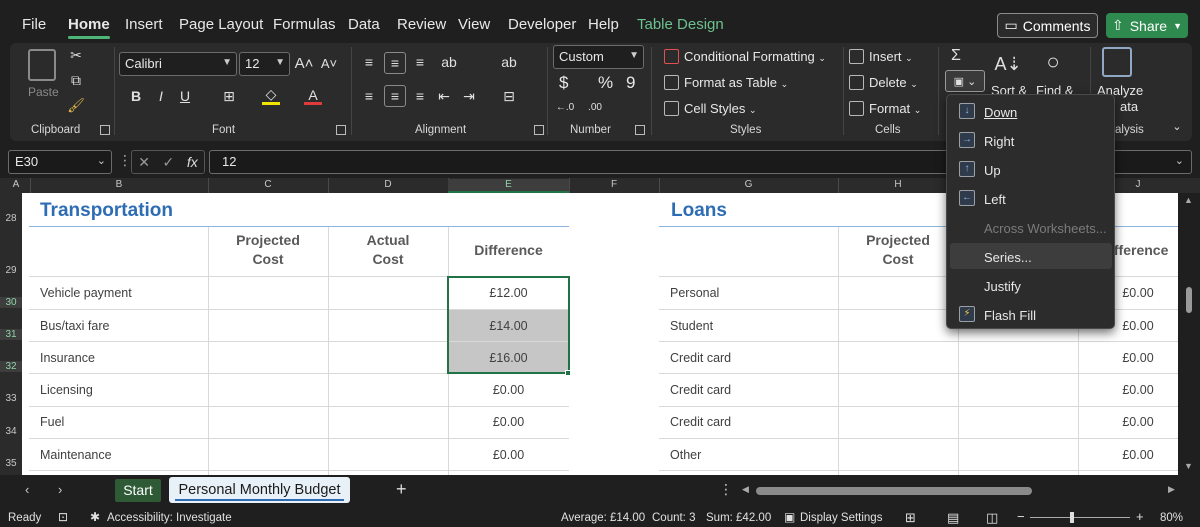  I want to click on row-label: Personal, so click(694, 293).